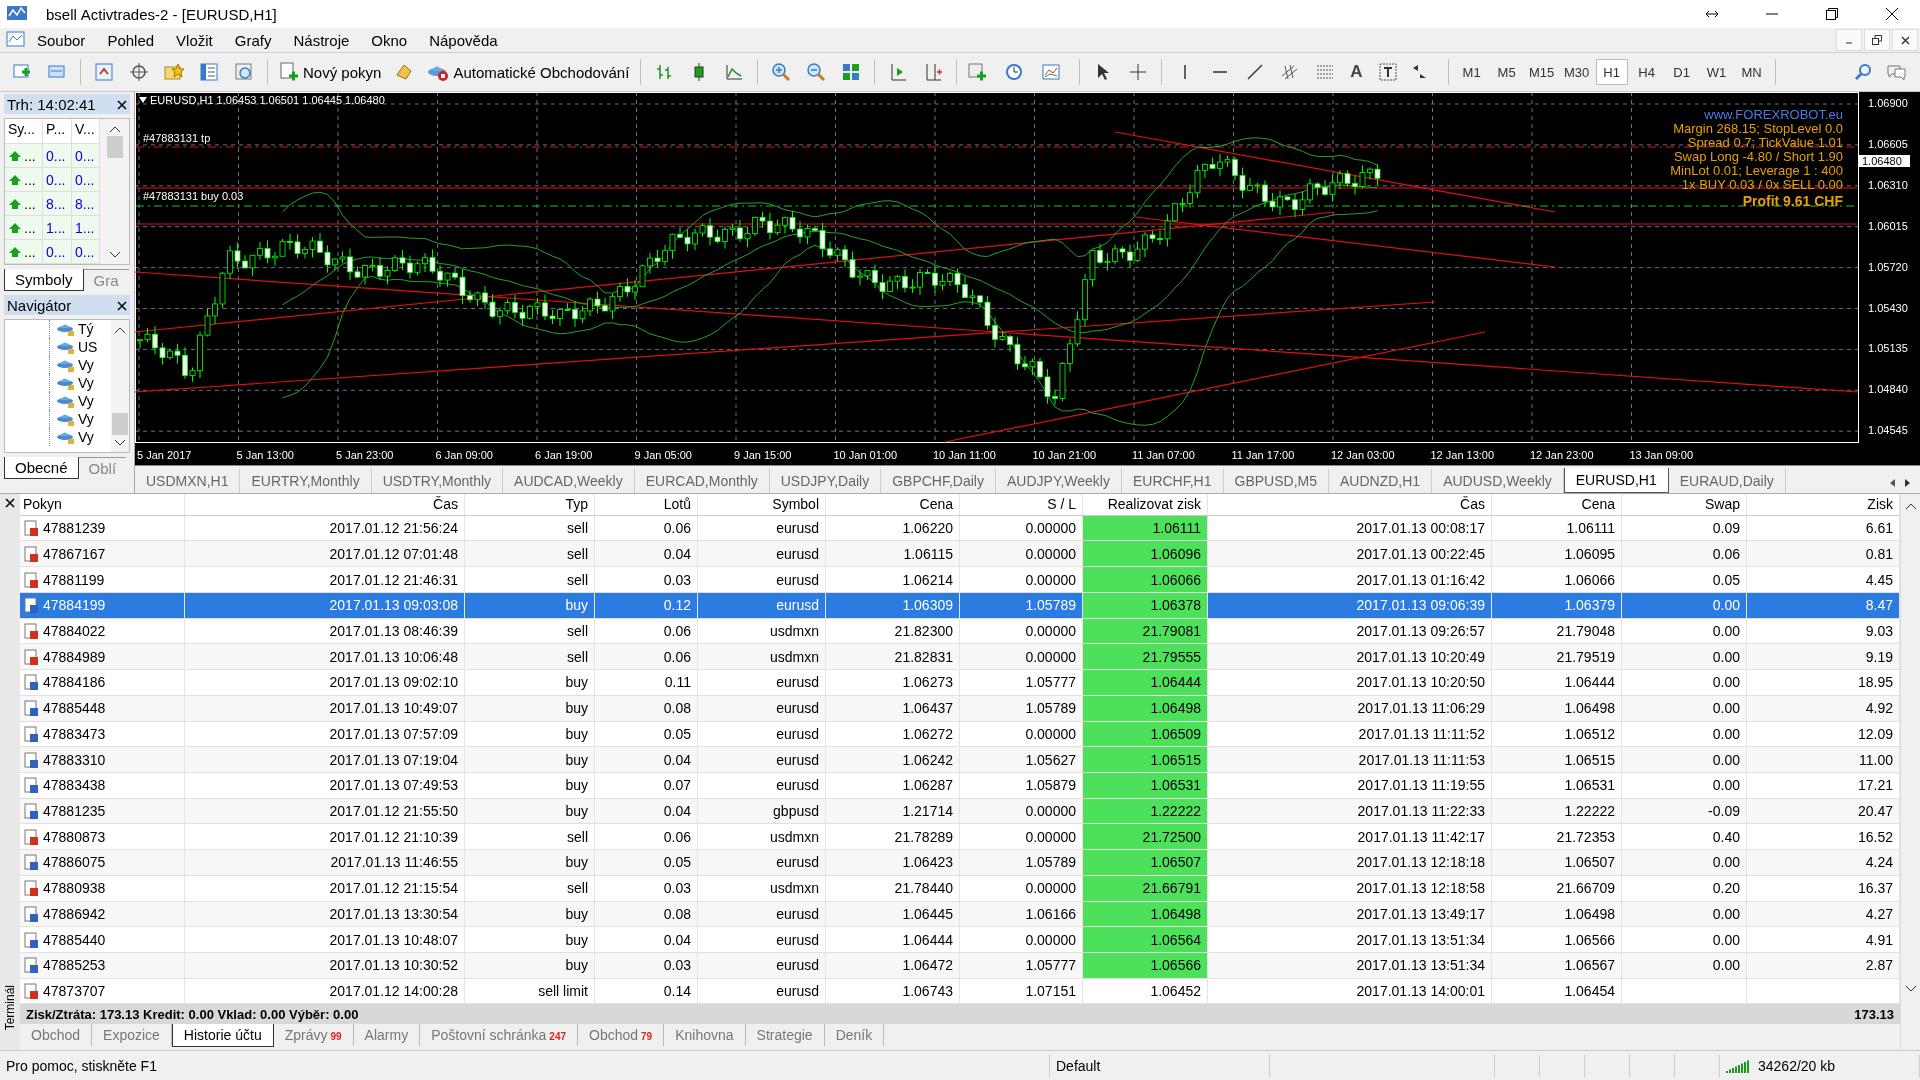  I want to click on chart-tab: AUDCAD,Weekly, so click(569, 481).